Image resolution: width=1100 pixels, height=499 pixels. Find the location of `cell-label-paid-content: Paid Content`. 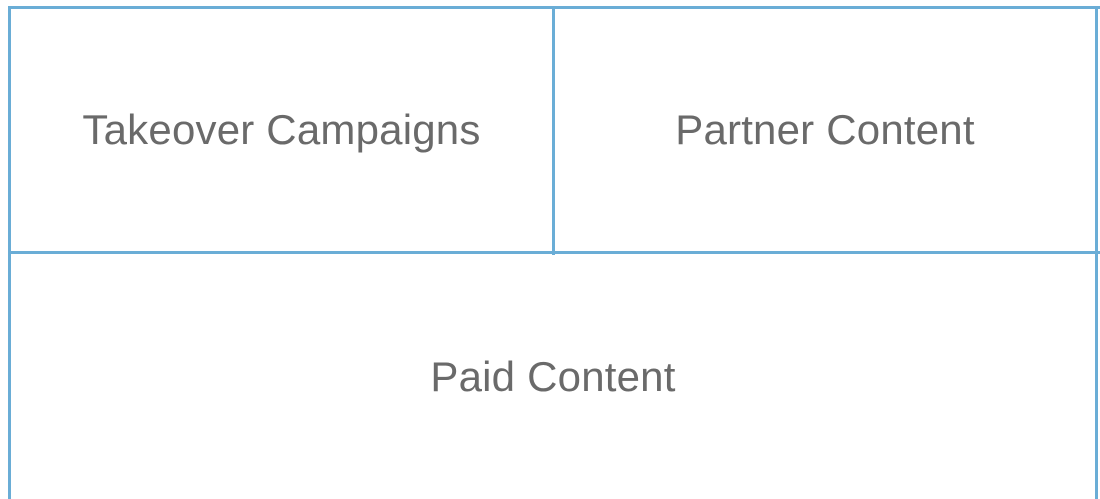

cell-label-paid-content: Paid Content is located at coordinates (553, 376).